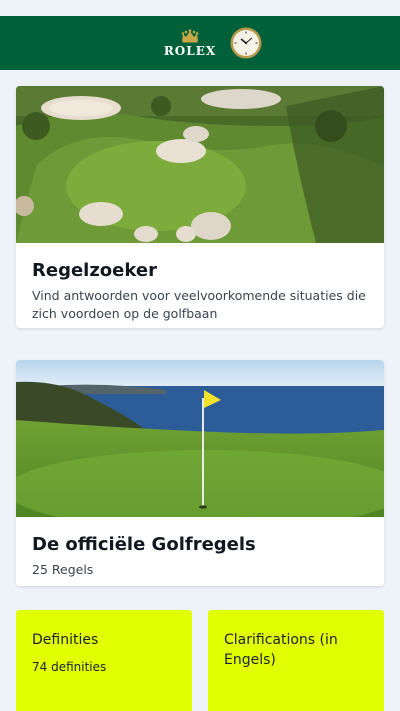 Image resolution: width=400 pixels, height=711 pixels. I want to click on app-header: ROLEX, so click(200, 43).